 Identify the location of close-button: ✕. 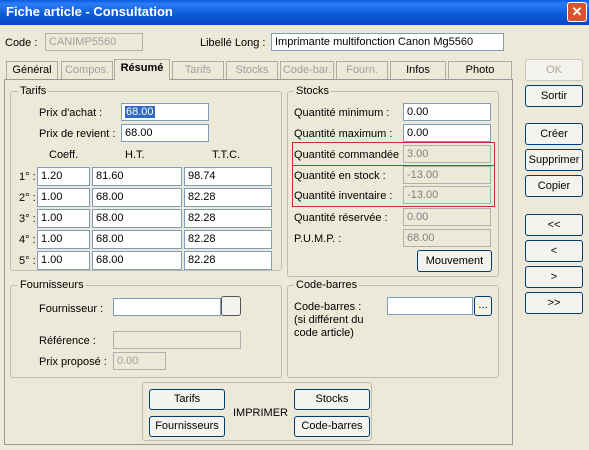
(577, 12).